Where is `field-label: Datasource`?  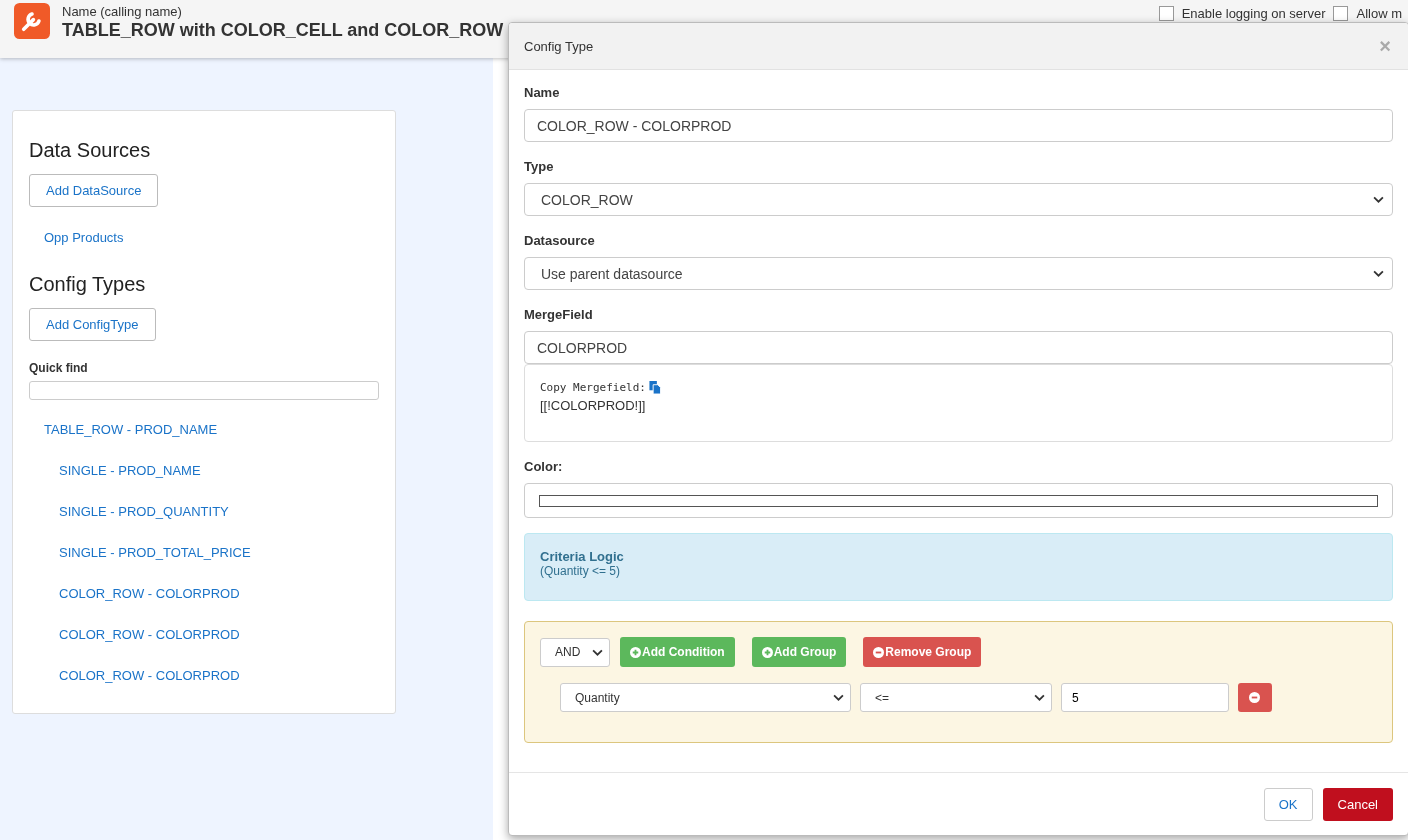
field-label: Datasource is located at coordinates (560, 240).